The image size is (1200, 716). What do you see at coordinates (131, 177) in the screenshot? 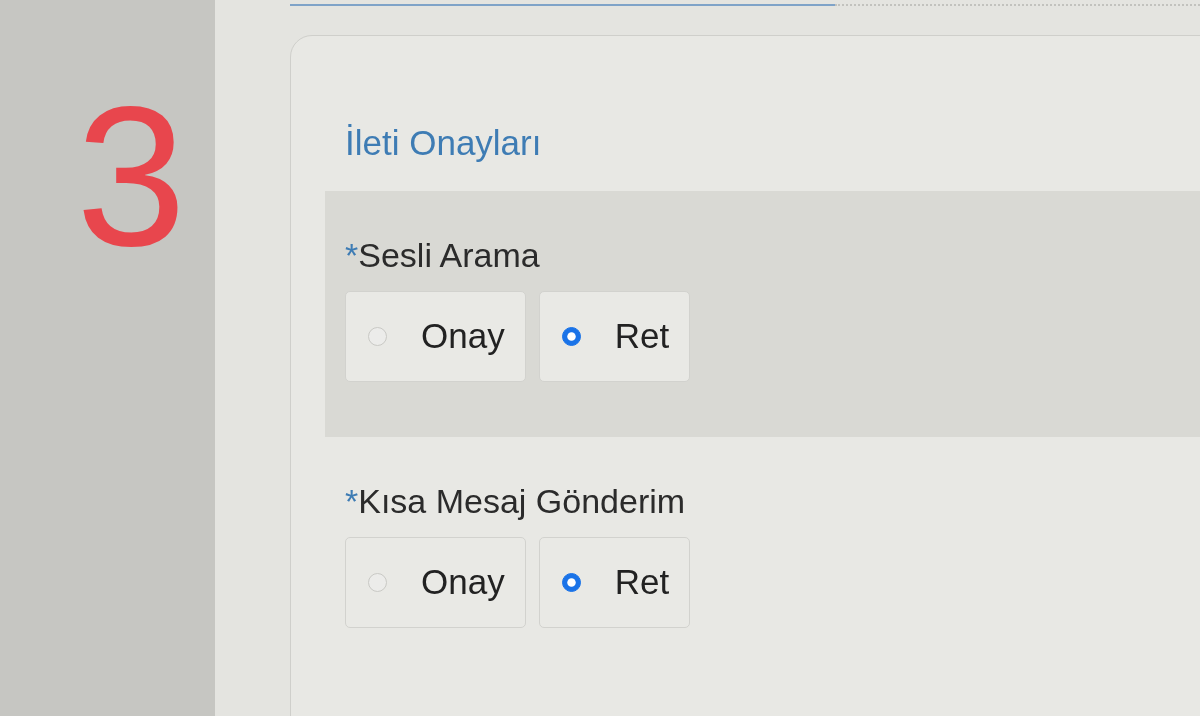
I see `step-number: 3` at bounding box center [131, 177].